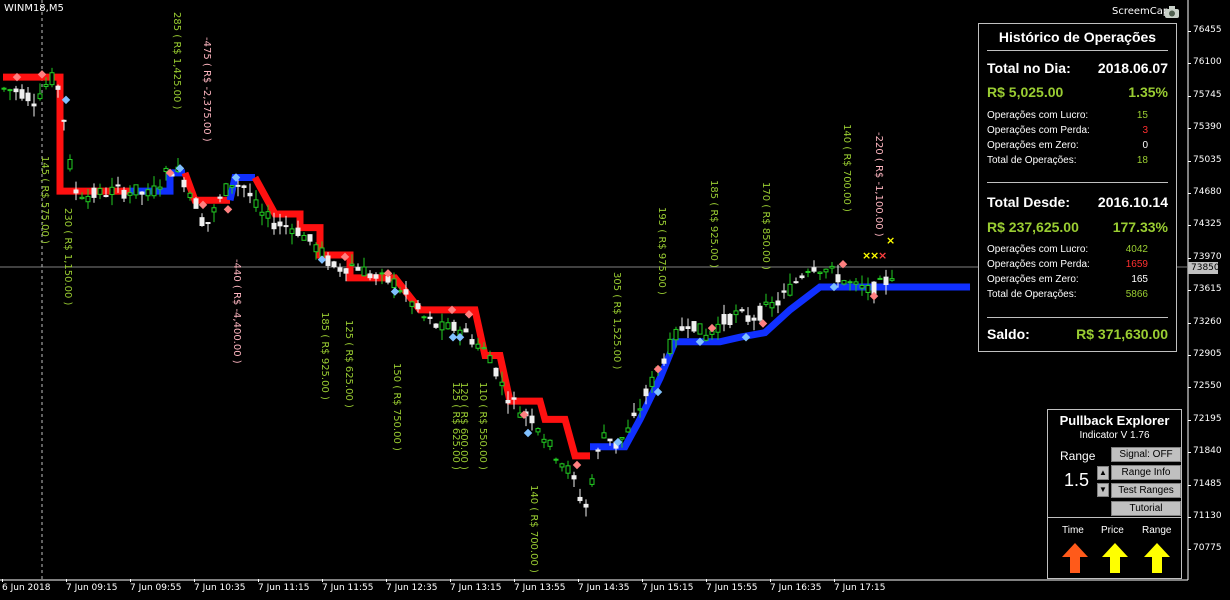 This screenshot has height=600, width=1230. Describe the element at coordinates (604, 586) in the screenshot. I see `time-tick-label: 7 Jun 14:35` at that location.